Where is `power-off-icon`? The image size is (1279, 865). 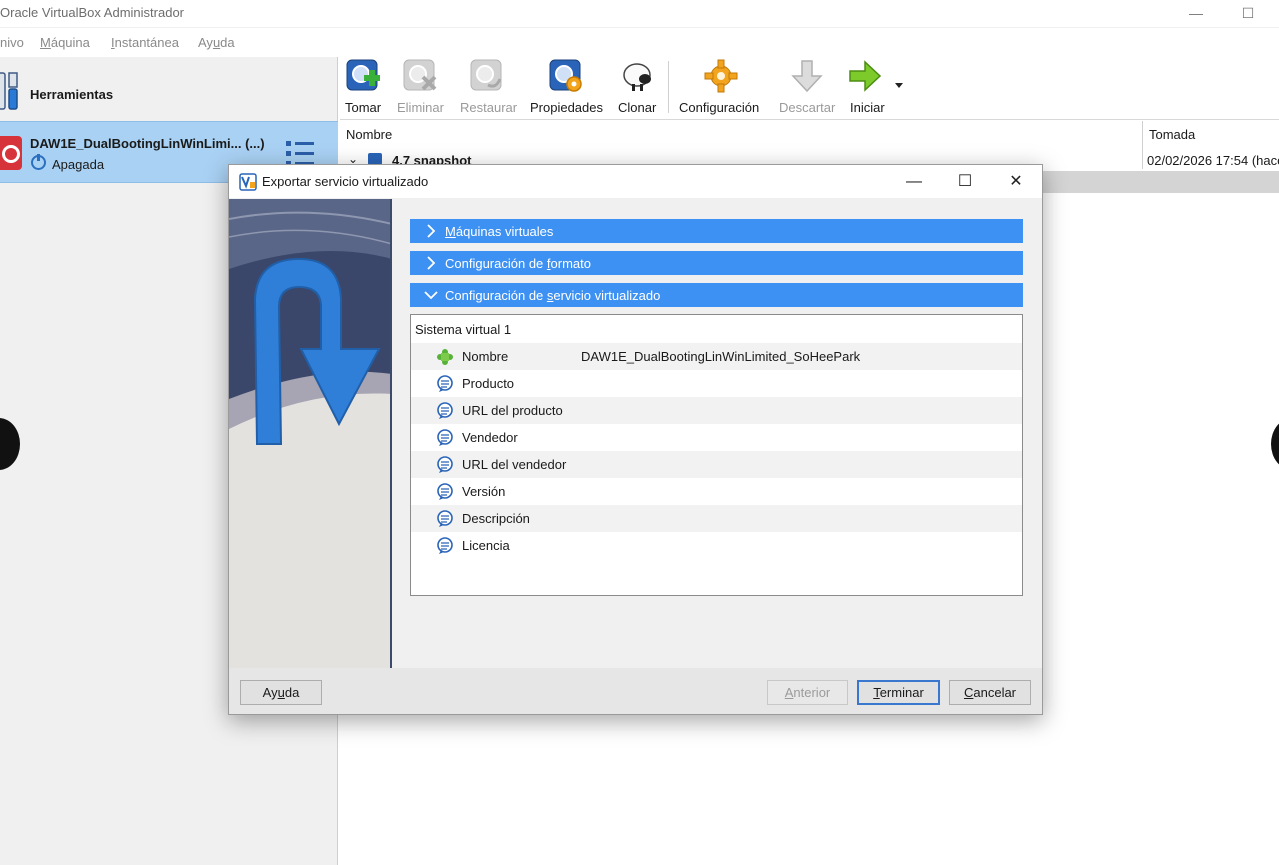
power-off-icon is located at coordinates (38, 162).